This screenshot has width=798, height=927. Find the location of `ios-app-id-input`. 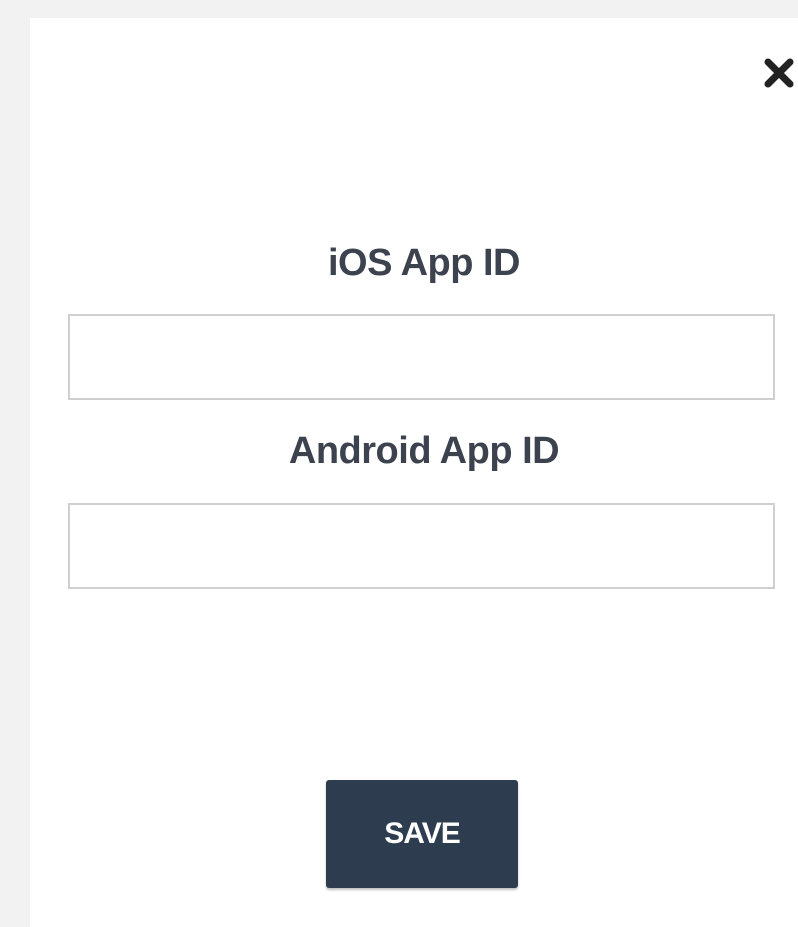

ios-app-id-input is located at coordinates (421, 357).